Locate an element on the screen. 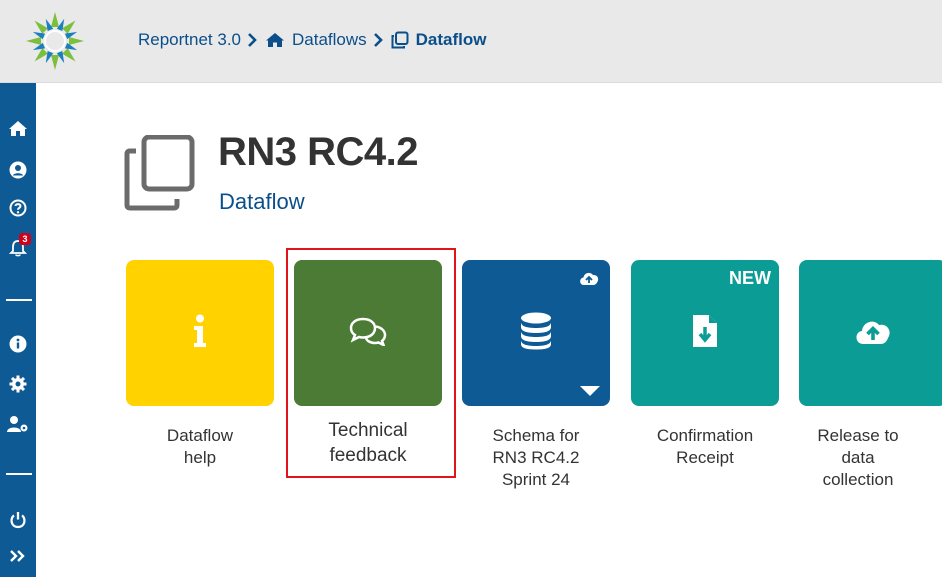  dataflow-help-tile is located at coordinates (200, 333).